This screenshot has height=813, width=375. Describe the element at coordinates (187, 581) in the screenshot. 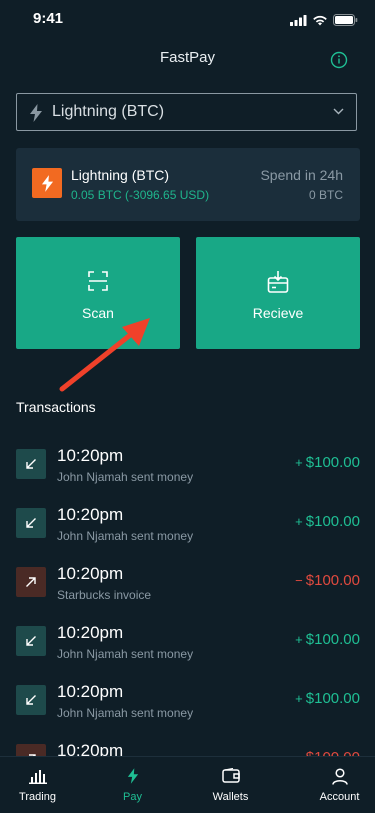

I see `transaction-row: 10:20pm Starbucks invoice − $100.00` at that location.